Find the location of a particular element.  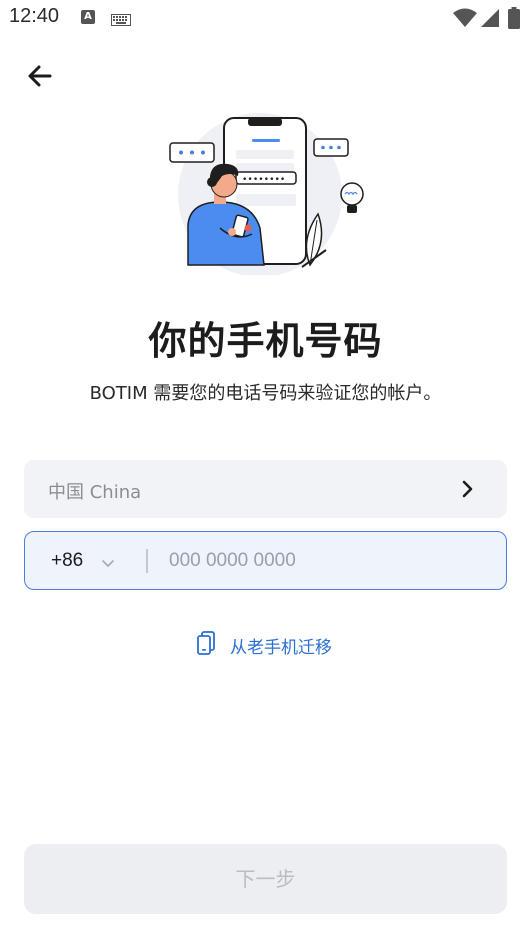

country-selector: 中国 China is located at coordinates (265, 489).